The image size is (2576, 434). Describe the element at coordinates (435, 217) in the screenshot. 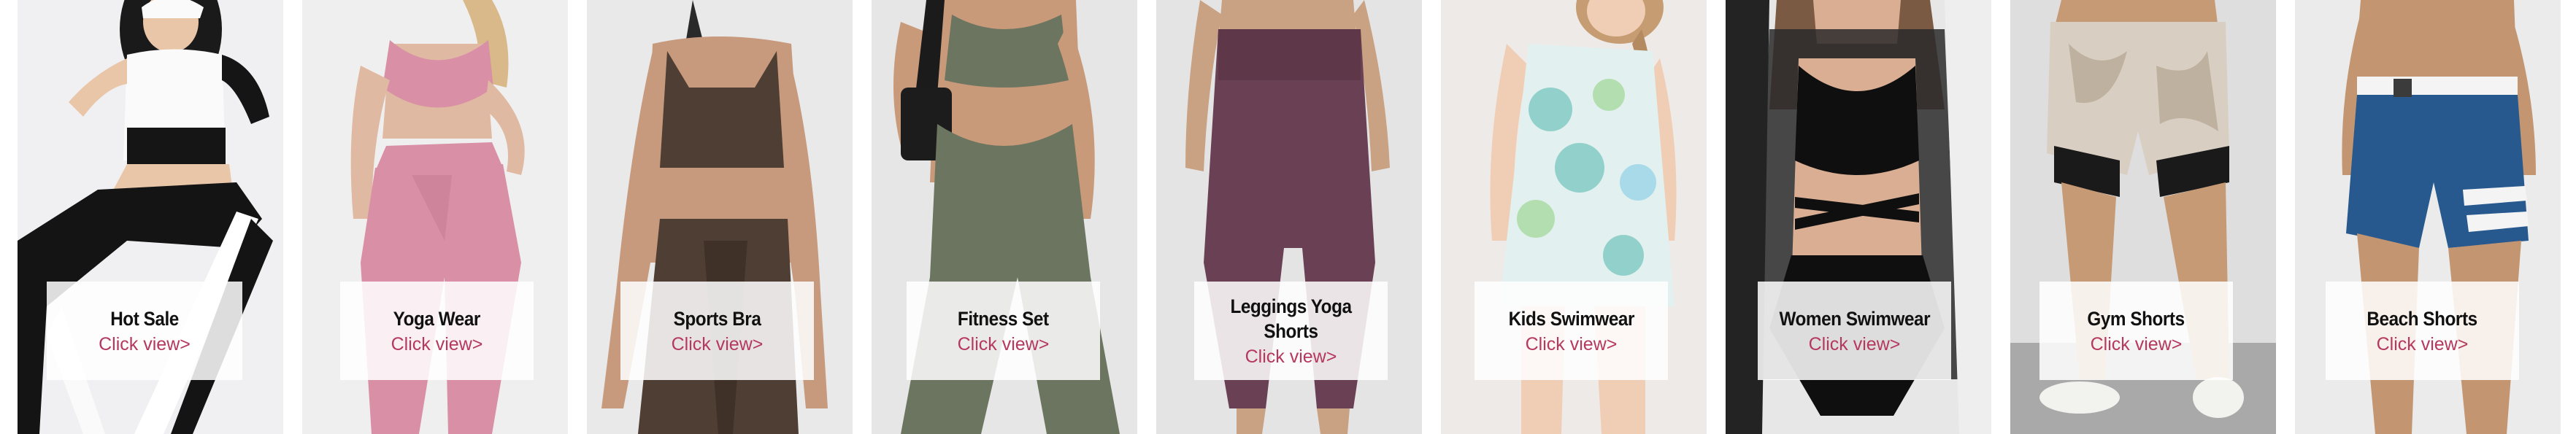

I see `category-card-yoga-wear: Yoga Wear Click view>` at that location.